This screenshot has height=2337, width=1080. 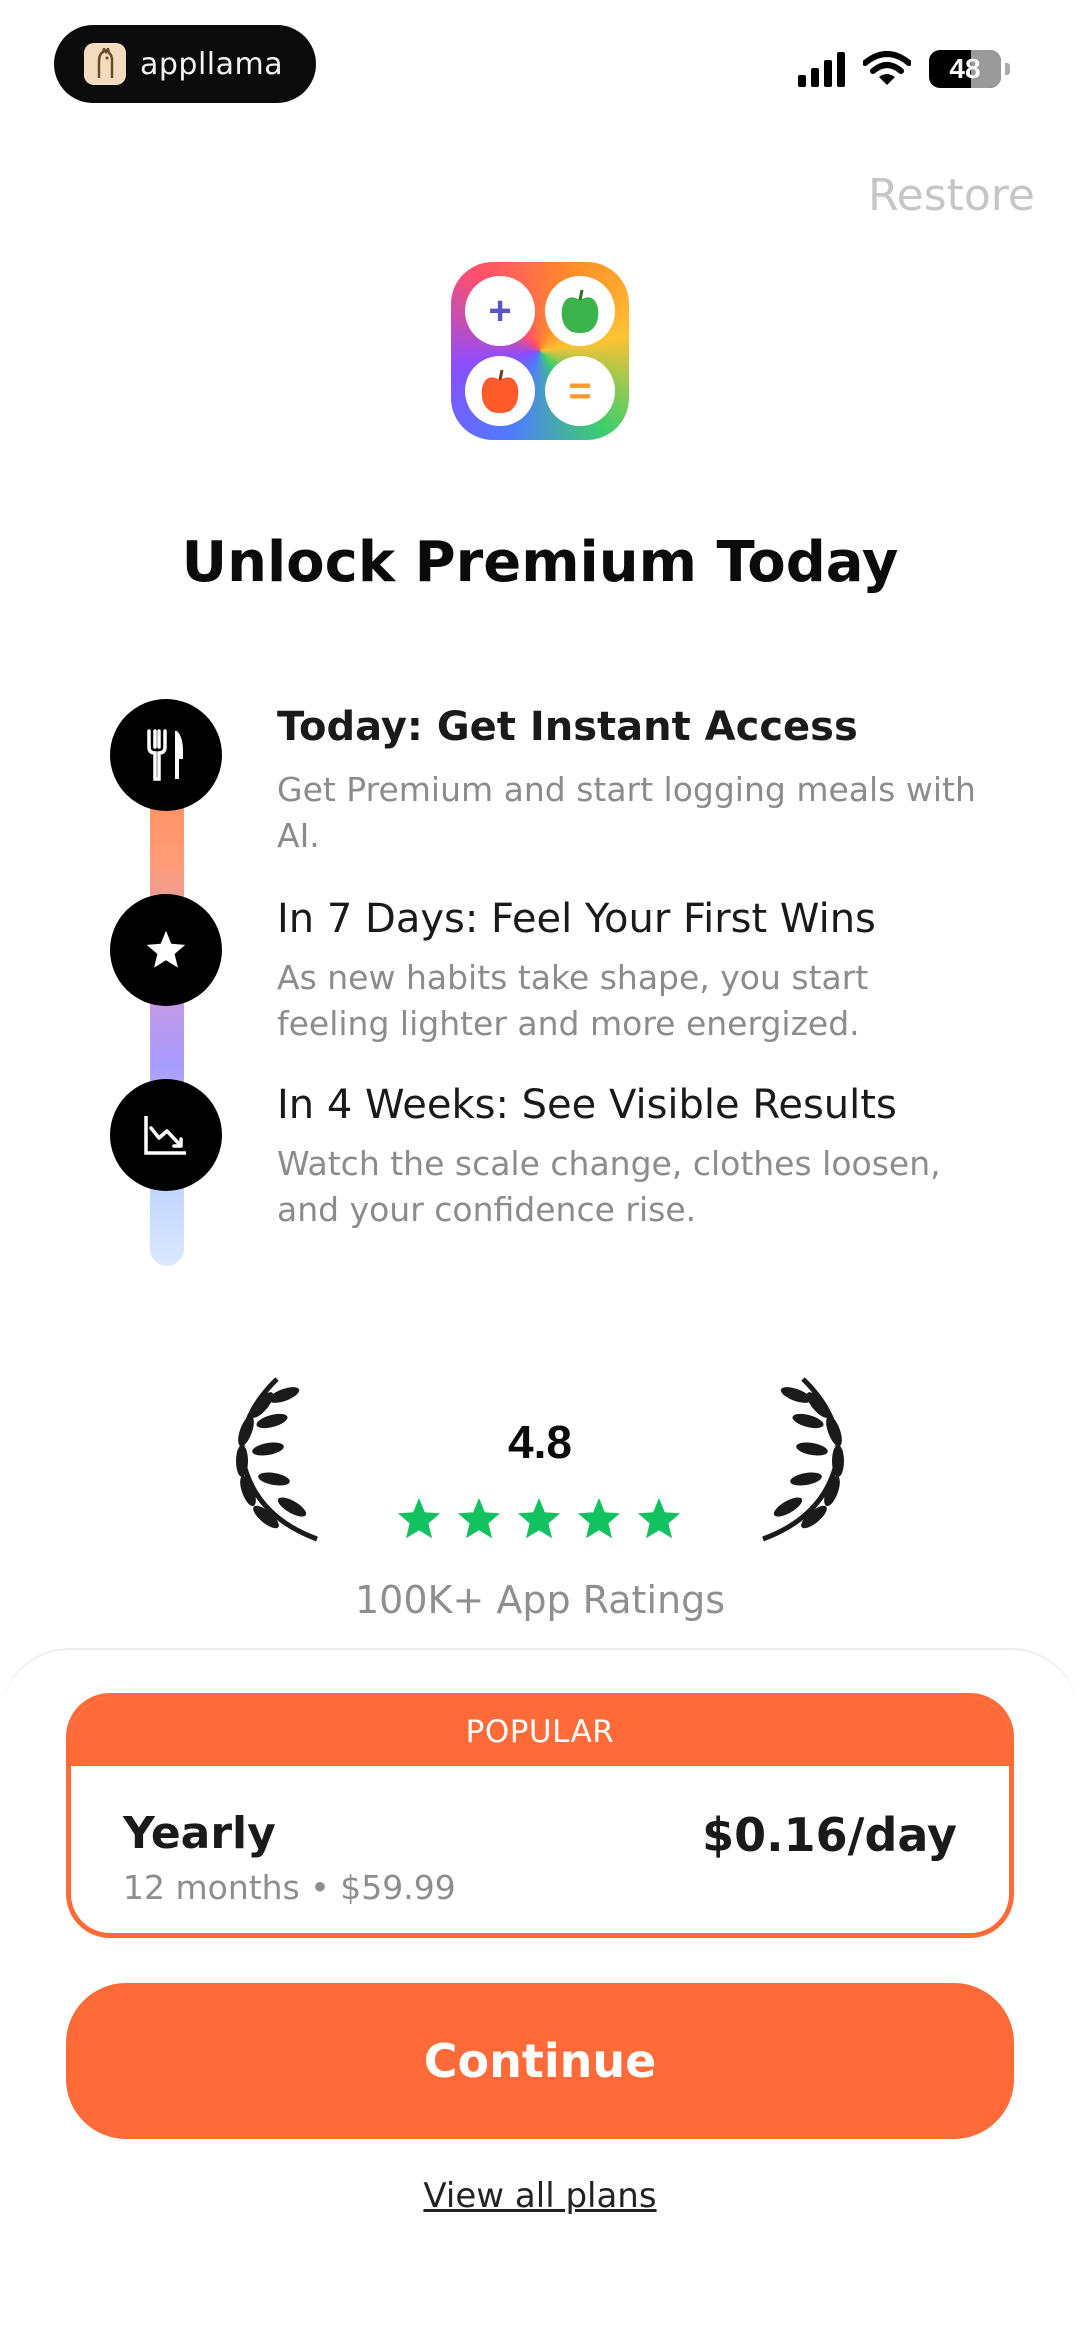 What do you see at coordinates (166, 755) in the screenshot?
I see `utensils-icon` at bounding box center [166, 755].